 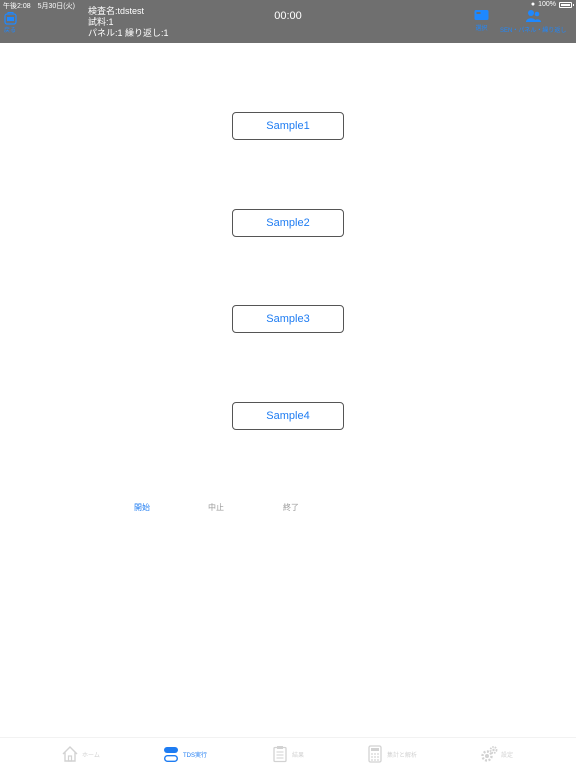 I want to click on sample-button-4: Sample4, so click(x=288, y=416).